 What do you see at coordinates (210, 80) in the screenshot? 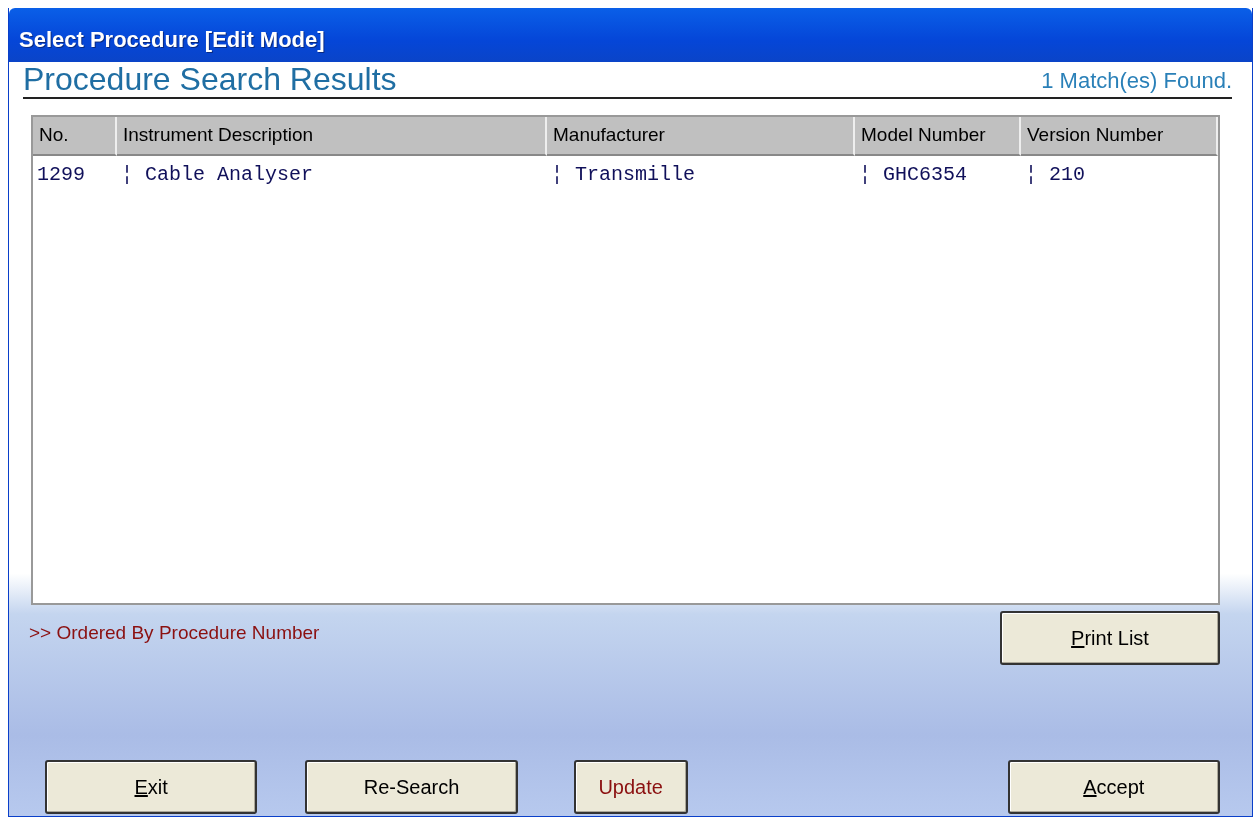
I see `page-heading: Procedure Search Results` at bounding box center [210, 80].